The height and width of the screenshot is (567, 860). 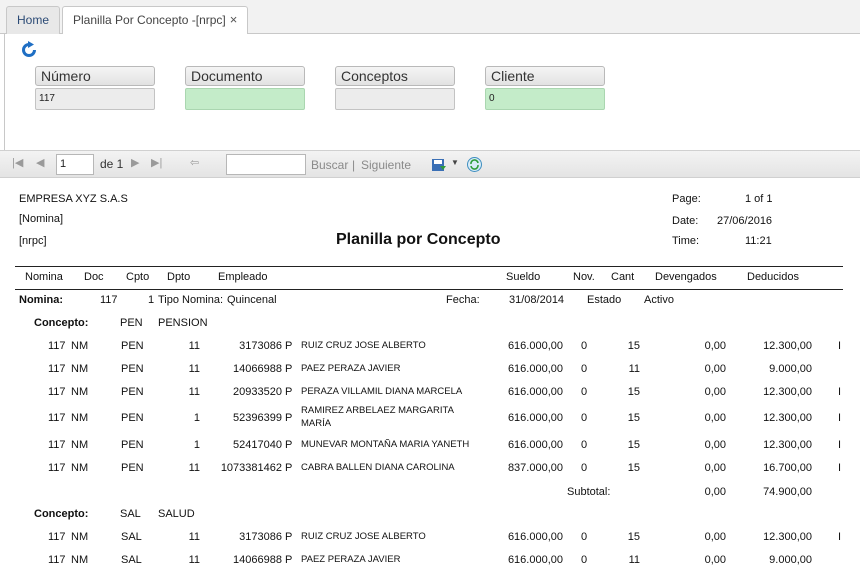 I want to click on column-header: Devengados, so click(x=686, y=277).